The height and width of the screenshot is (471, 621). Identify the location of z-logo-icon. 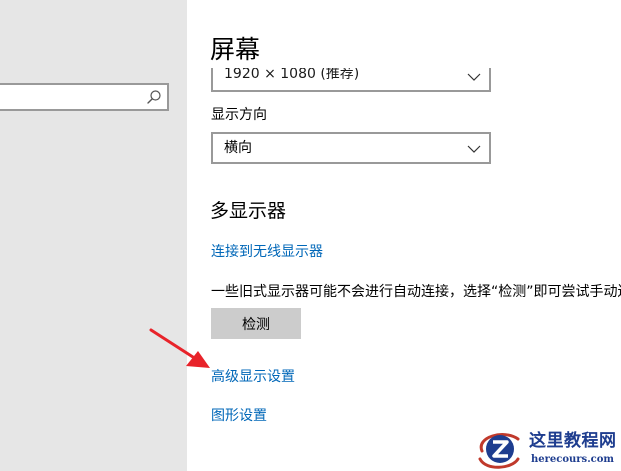
(499, 451).